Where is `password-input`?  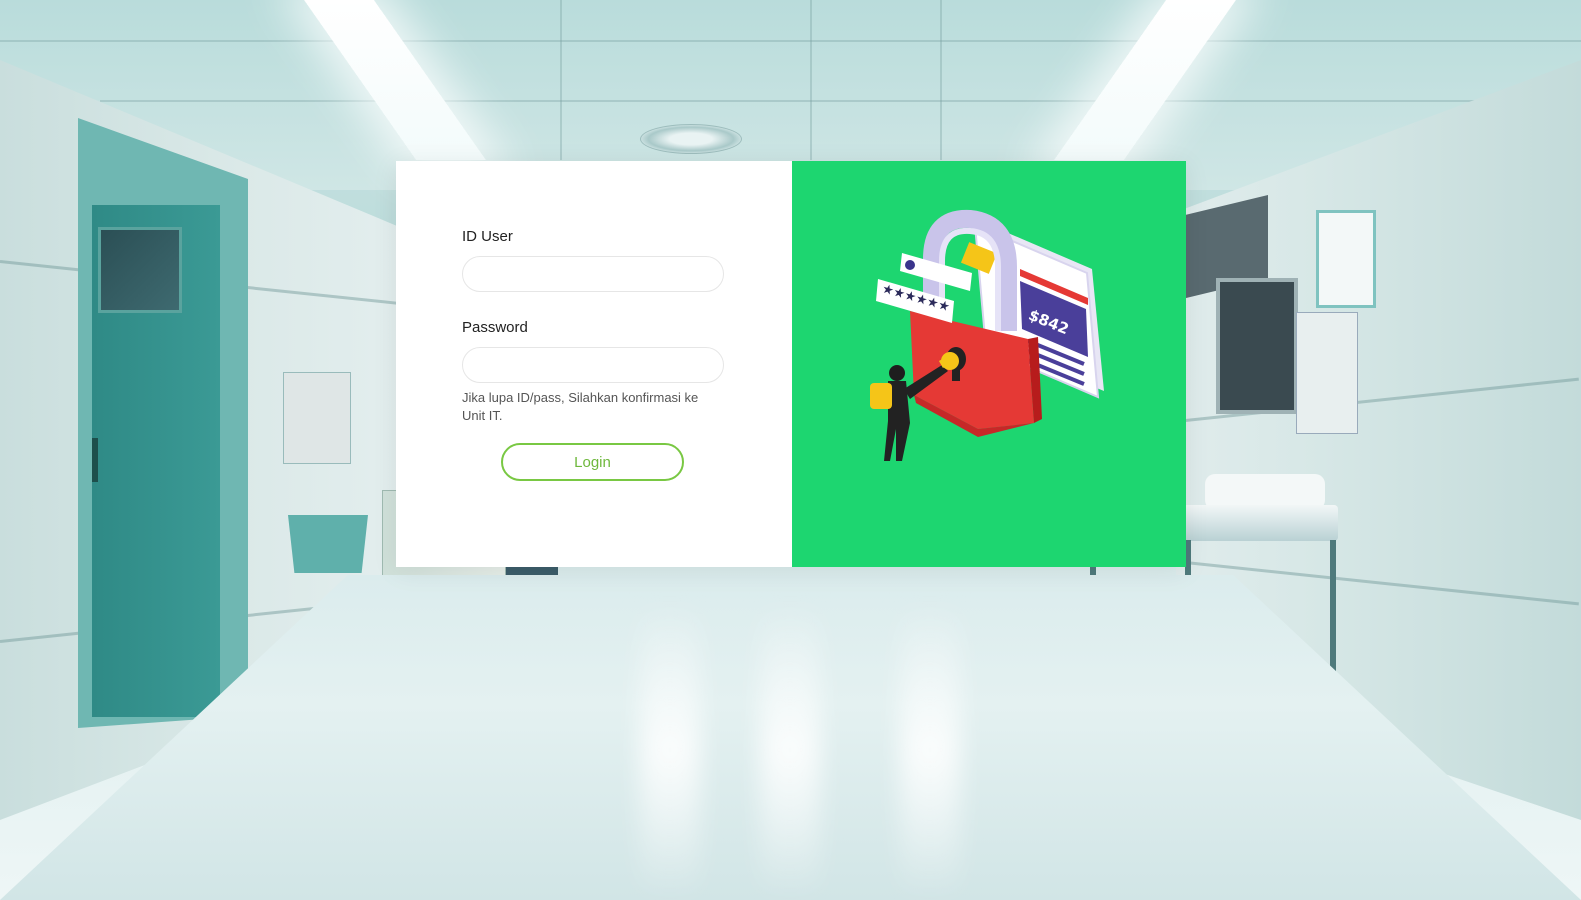 password-input is located at coordinates (593, 365).